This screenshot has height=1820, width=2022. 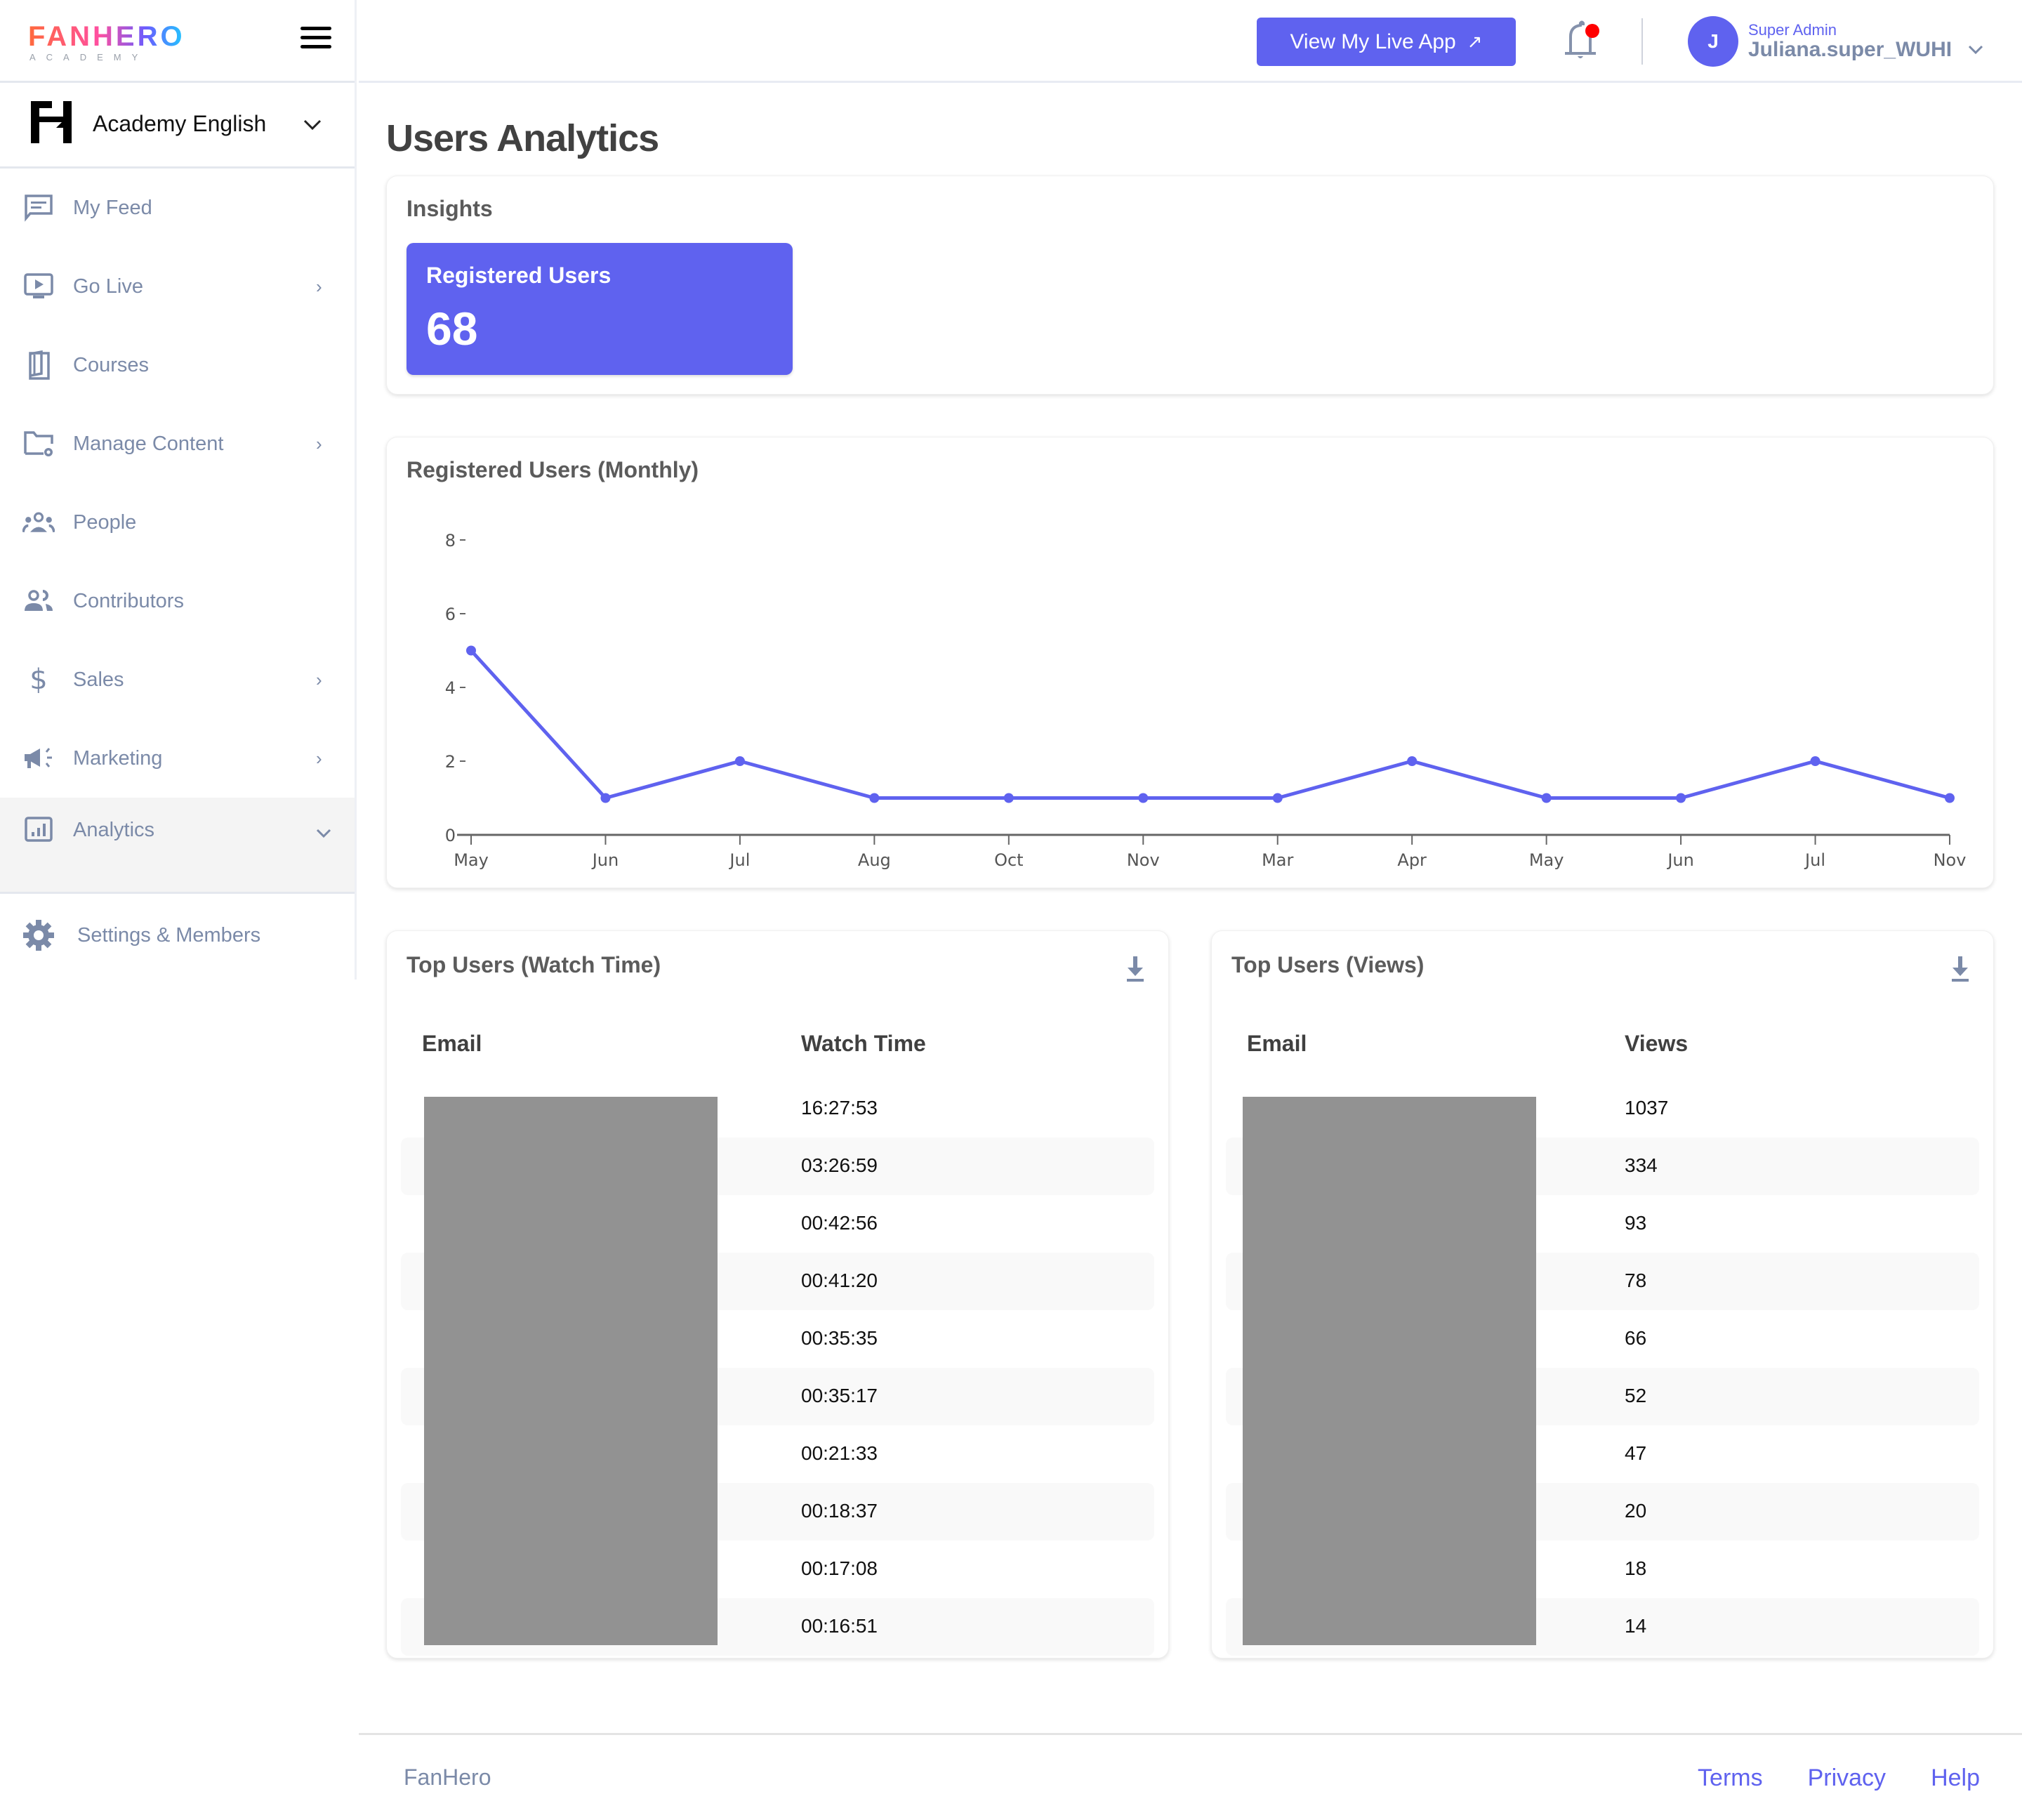 I want to click on contributors-icon, so click(x=38, y=601).